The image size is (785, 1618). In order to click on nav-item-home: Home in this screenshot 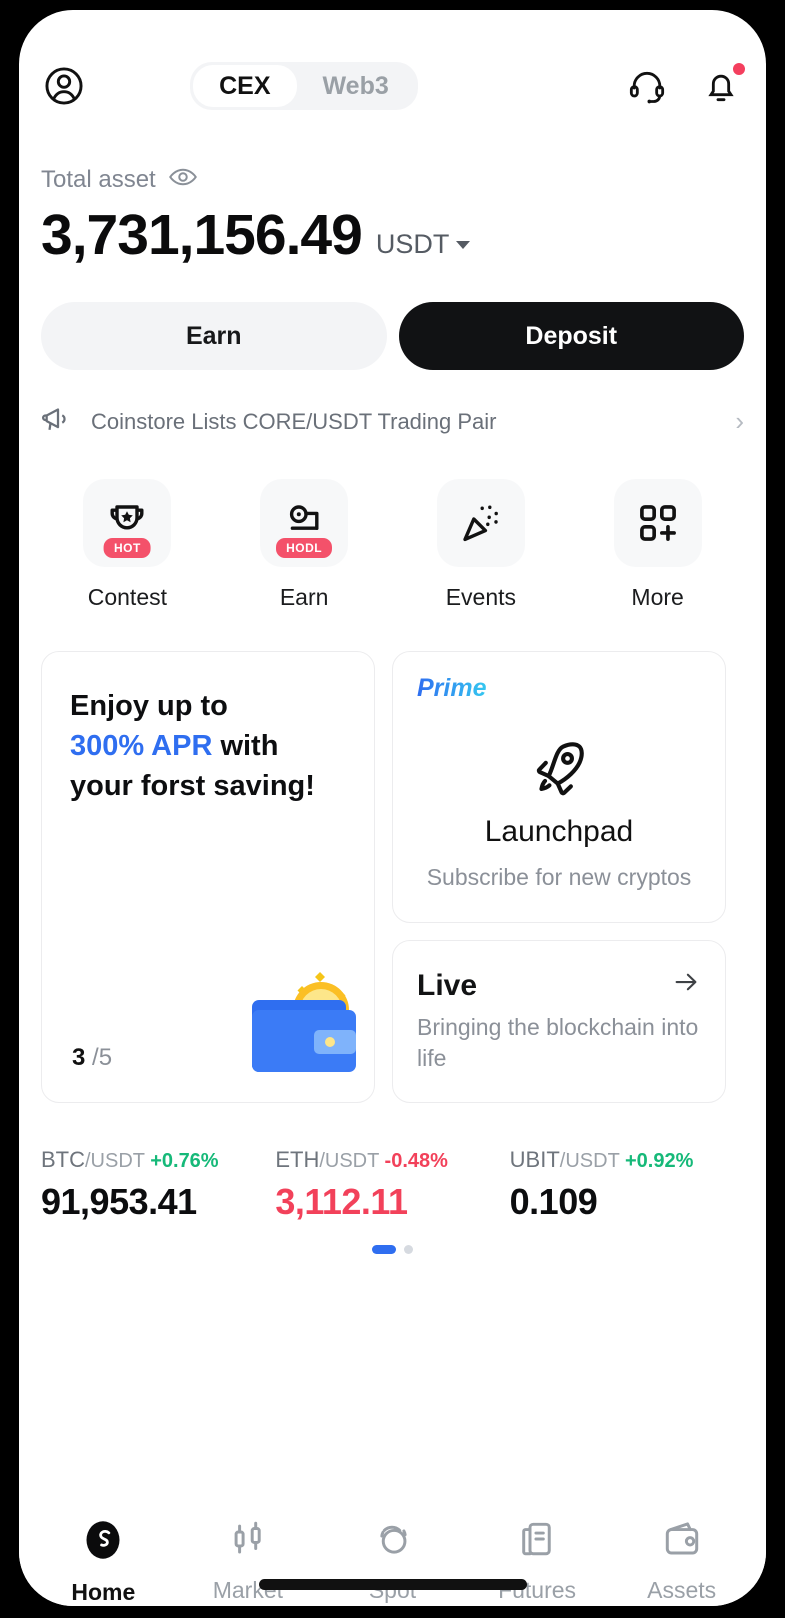, I will do `click(103, 1562)`.